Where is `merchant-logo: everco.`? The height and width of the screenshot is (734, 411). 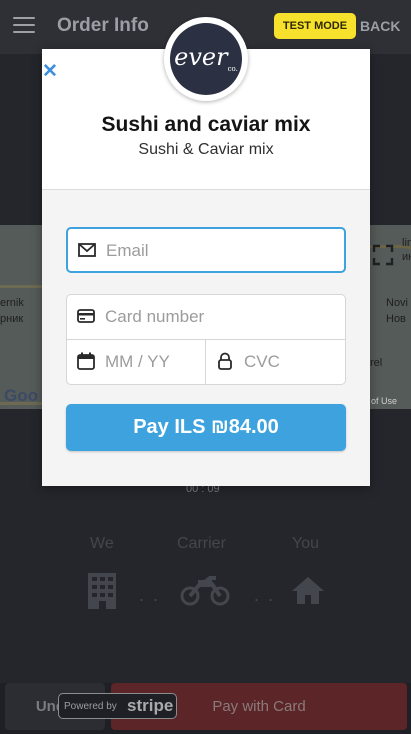 merchant-logo: everco. is located at coordinates (206, 59).